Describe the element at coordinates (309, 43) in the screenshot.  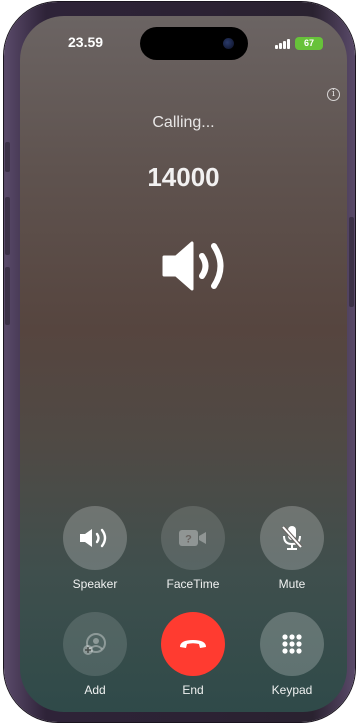
I see `battery-indicator: 67` at that location.